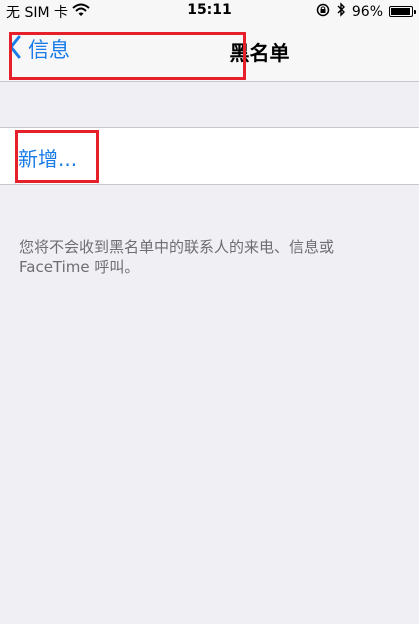 The image size is (419, 624). I want to click on footer-description: 您将不会收到黑名单中的联系人的来电、信息或 FaceTime 呼叫。, so click(177, 257).